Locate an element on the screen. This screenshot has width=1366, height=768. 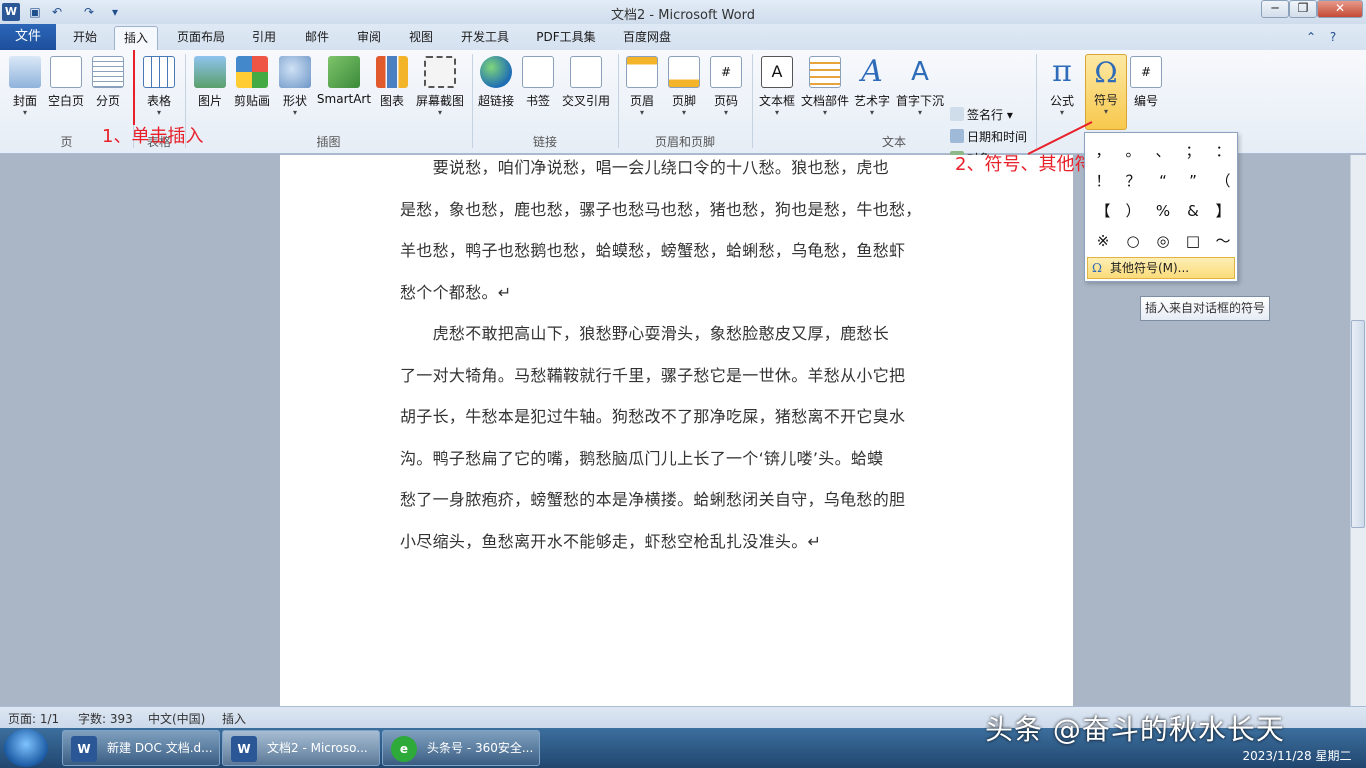
equation-button: π 公式 ▾ is located at coordinates (1062, 85).